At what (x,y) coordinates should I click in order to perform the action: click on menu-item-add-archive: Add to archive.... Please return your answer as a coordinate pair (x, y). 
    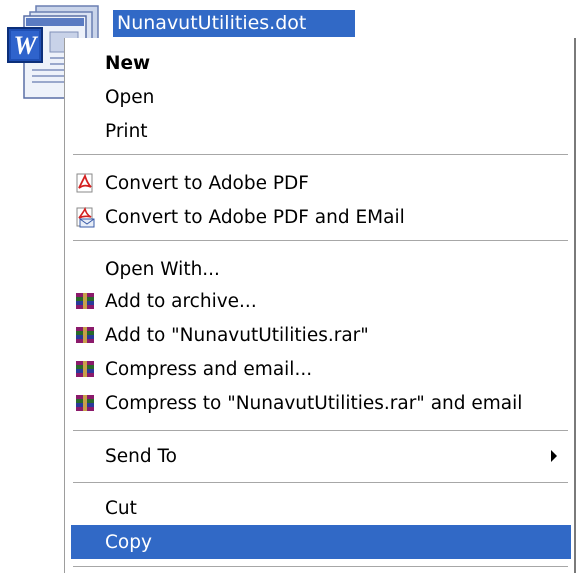
    Looking at the image, I should click on (321, 301).